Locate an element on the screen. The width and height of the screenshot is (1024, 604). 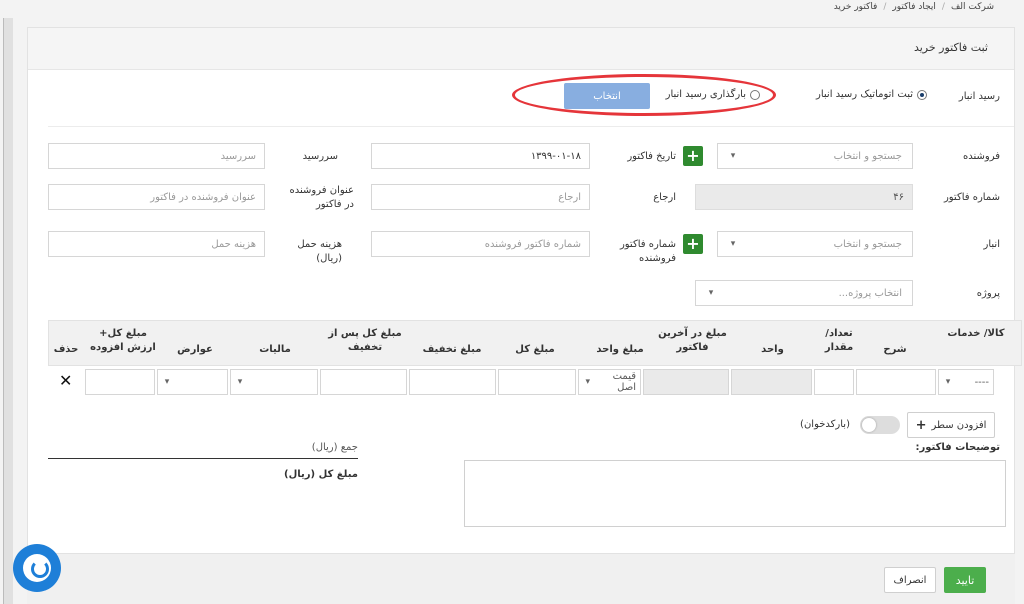
highlight-ellipse is located at coordinates (644, 95).